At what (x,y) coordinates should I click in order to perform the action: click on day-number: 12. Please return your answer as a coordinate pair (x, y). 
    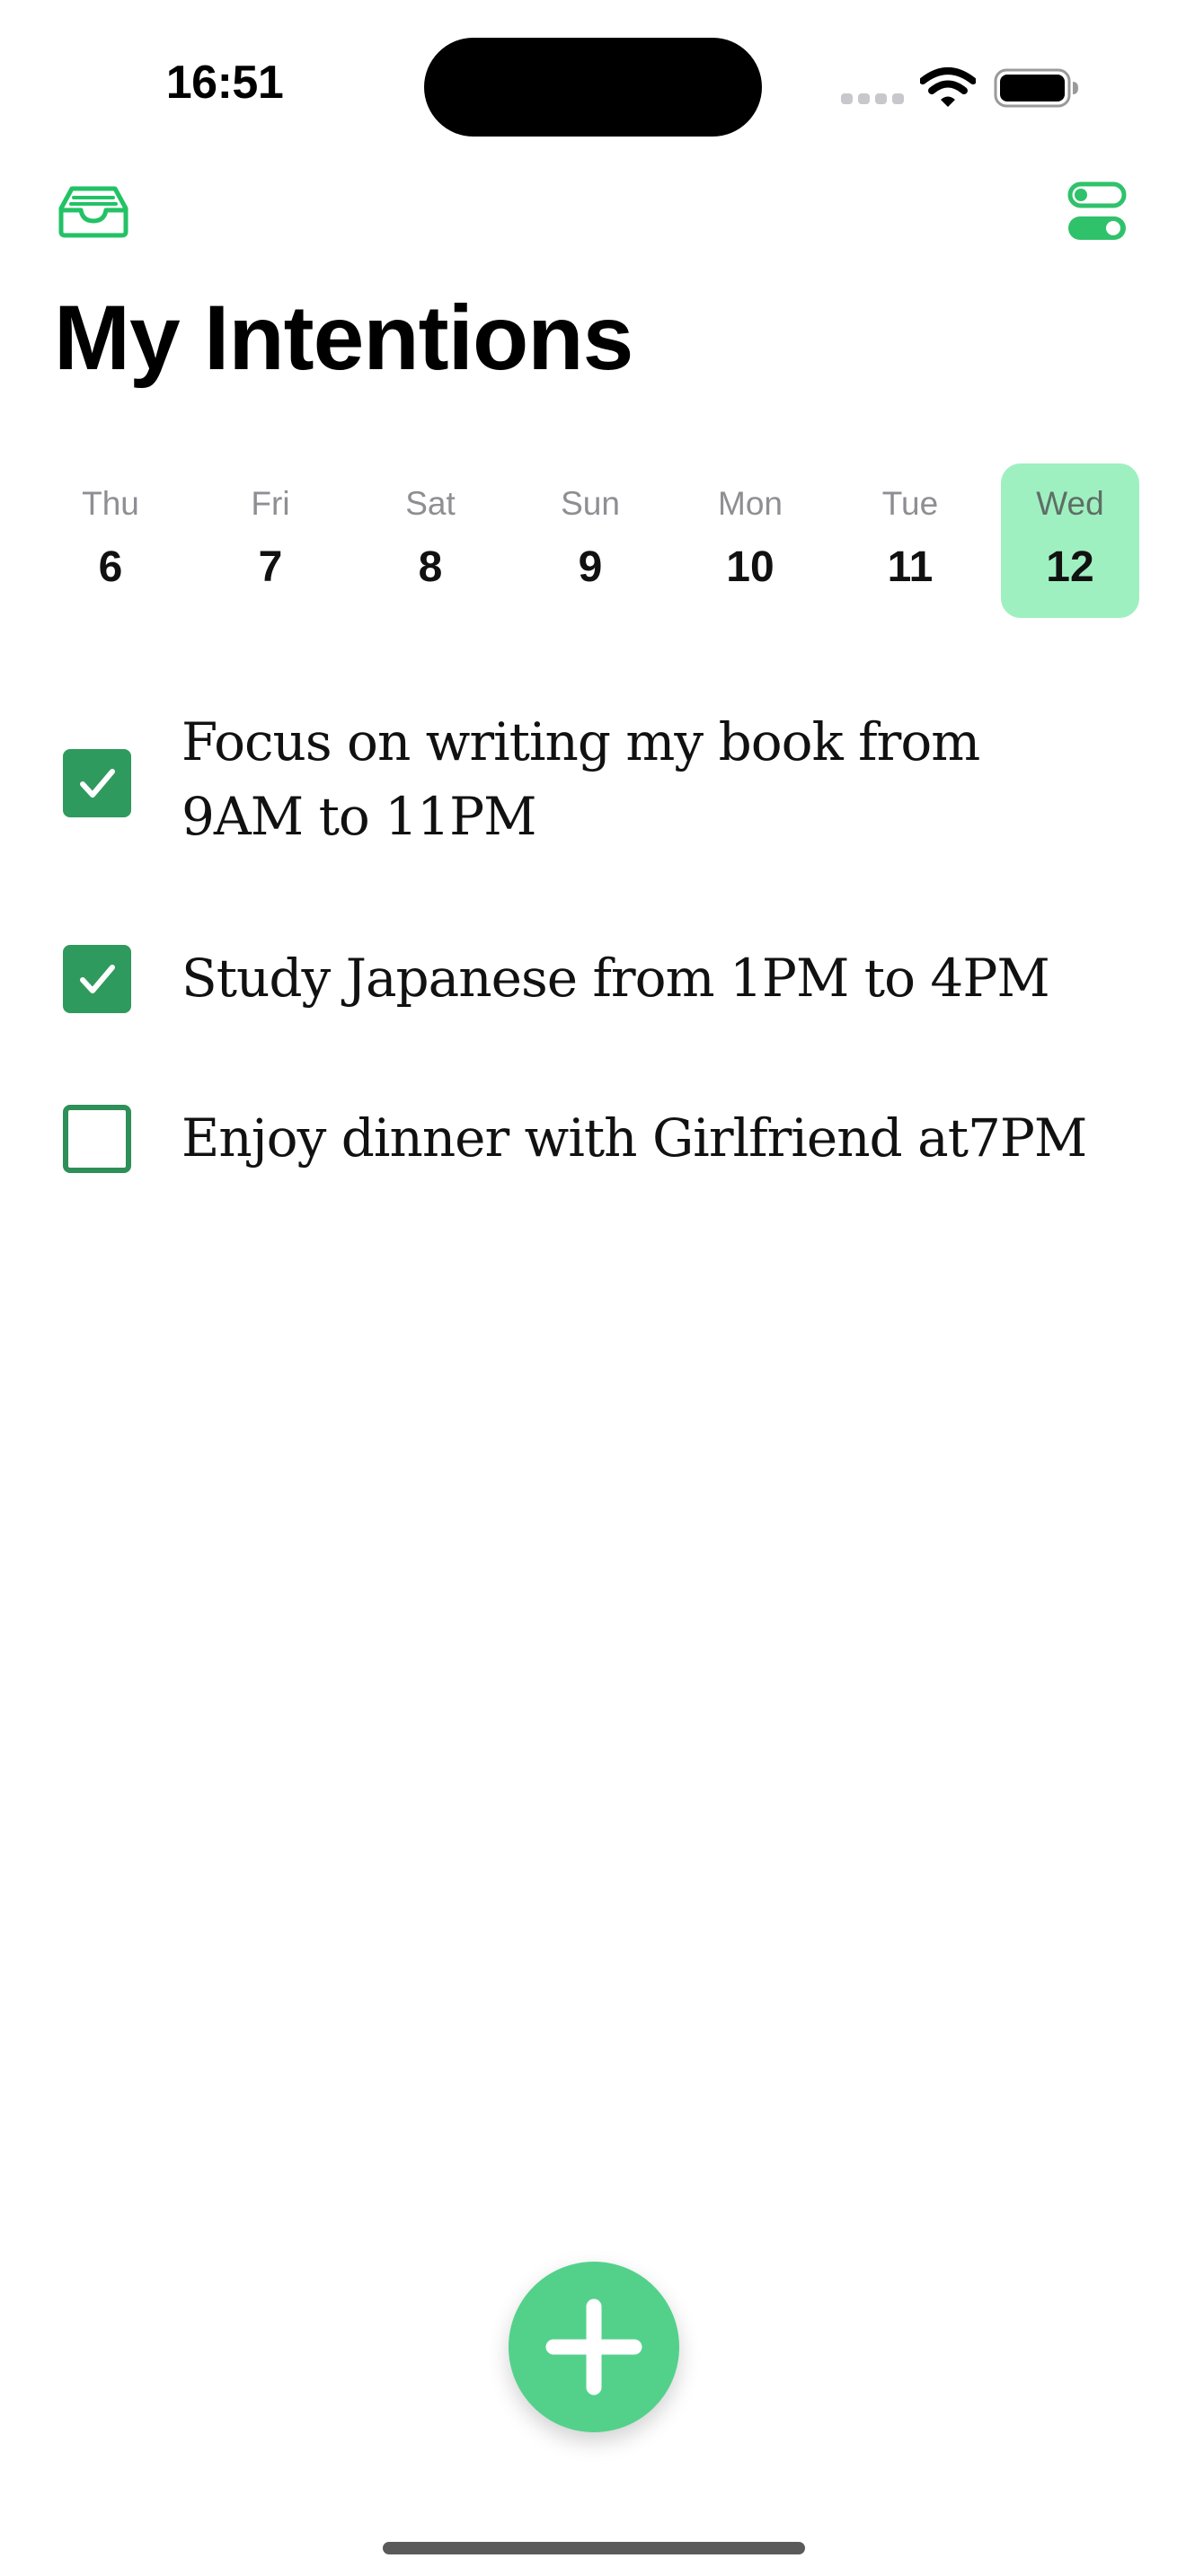
    Looking at the image, I should click on (1070, 567).